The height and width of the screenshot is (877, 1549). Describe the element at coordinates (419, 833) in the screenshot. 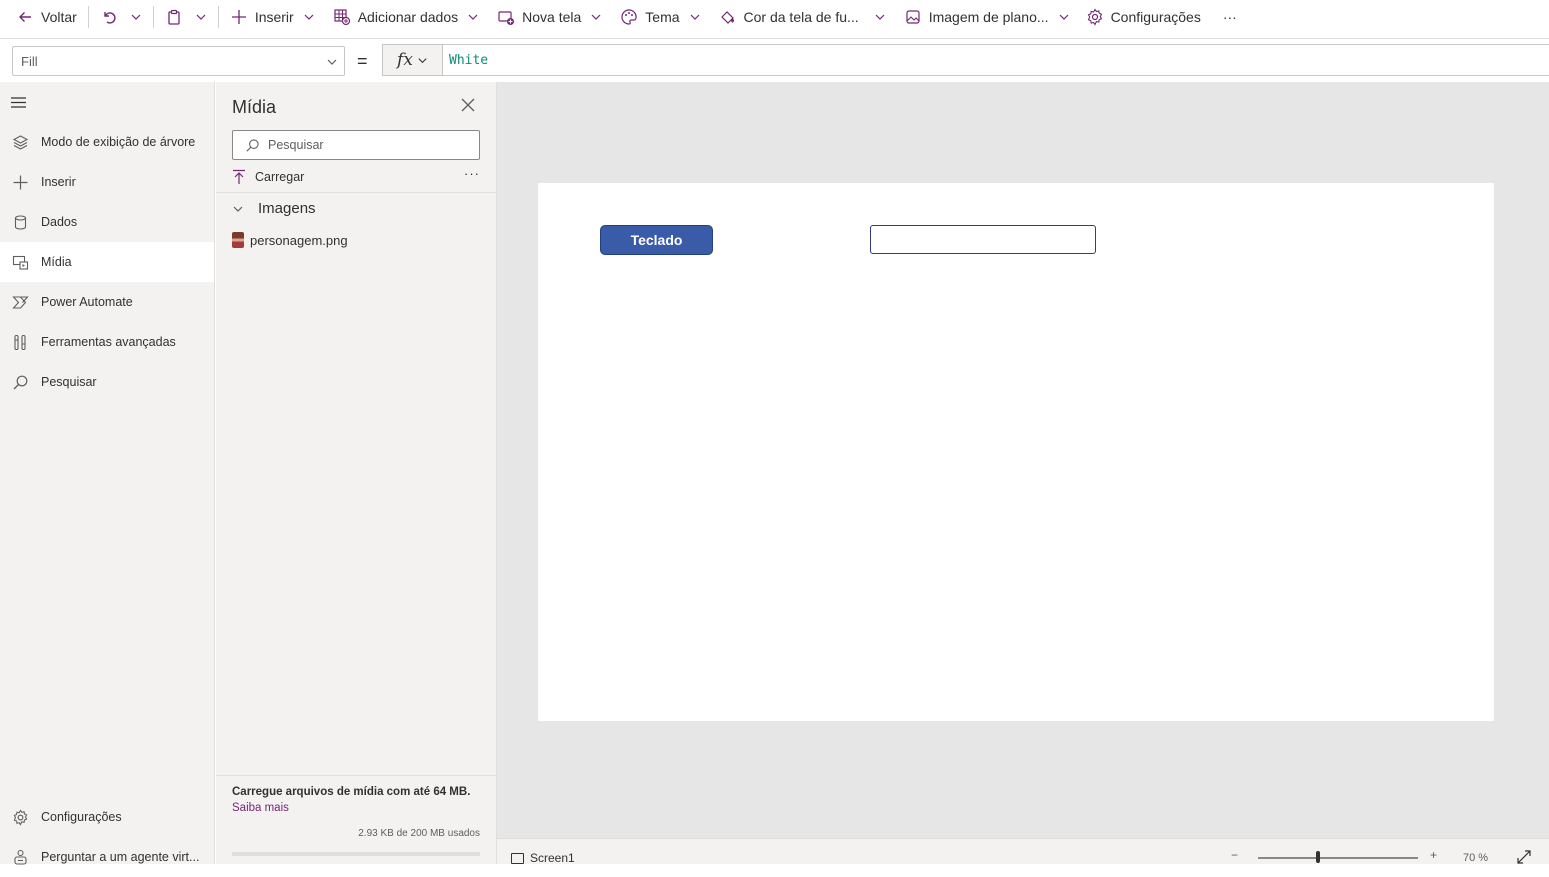

I see `storage-usage-text: 2.93 KB de 200 MB usados` at that location.